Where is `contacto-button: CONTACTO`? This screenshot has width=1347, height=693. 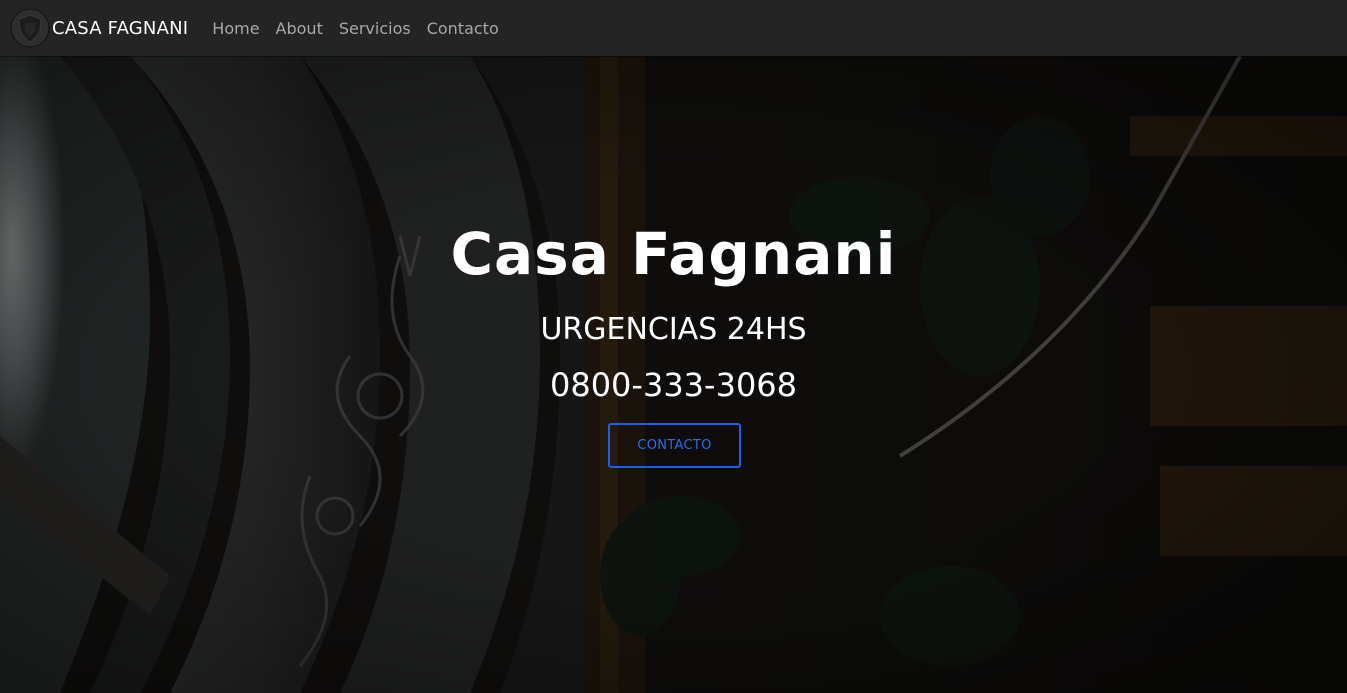
contacto-button: CONTACTO is located at coordinates (674, 445).